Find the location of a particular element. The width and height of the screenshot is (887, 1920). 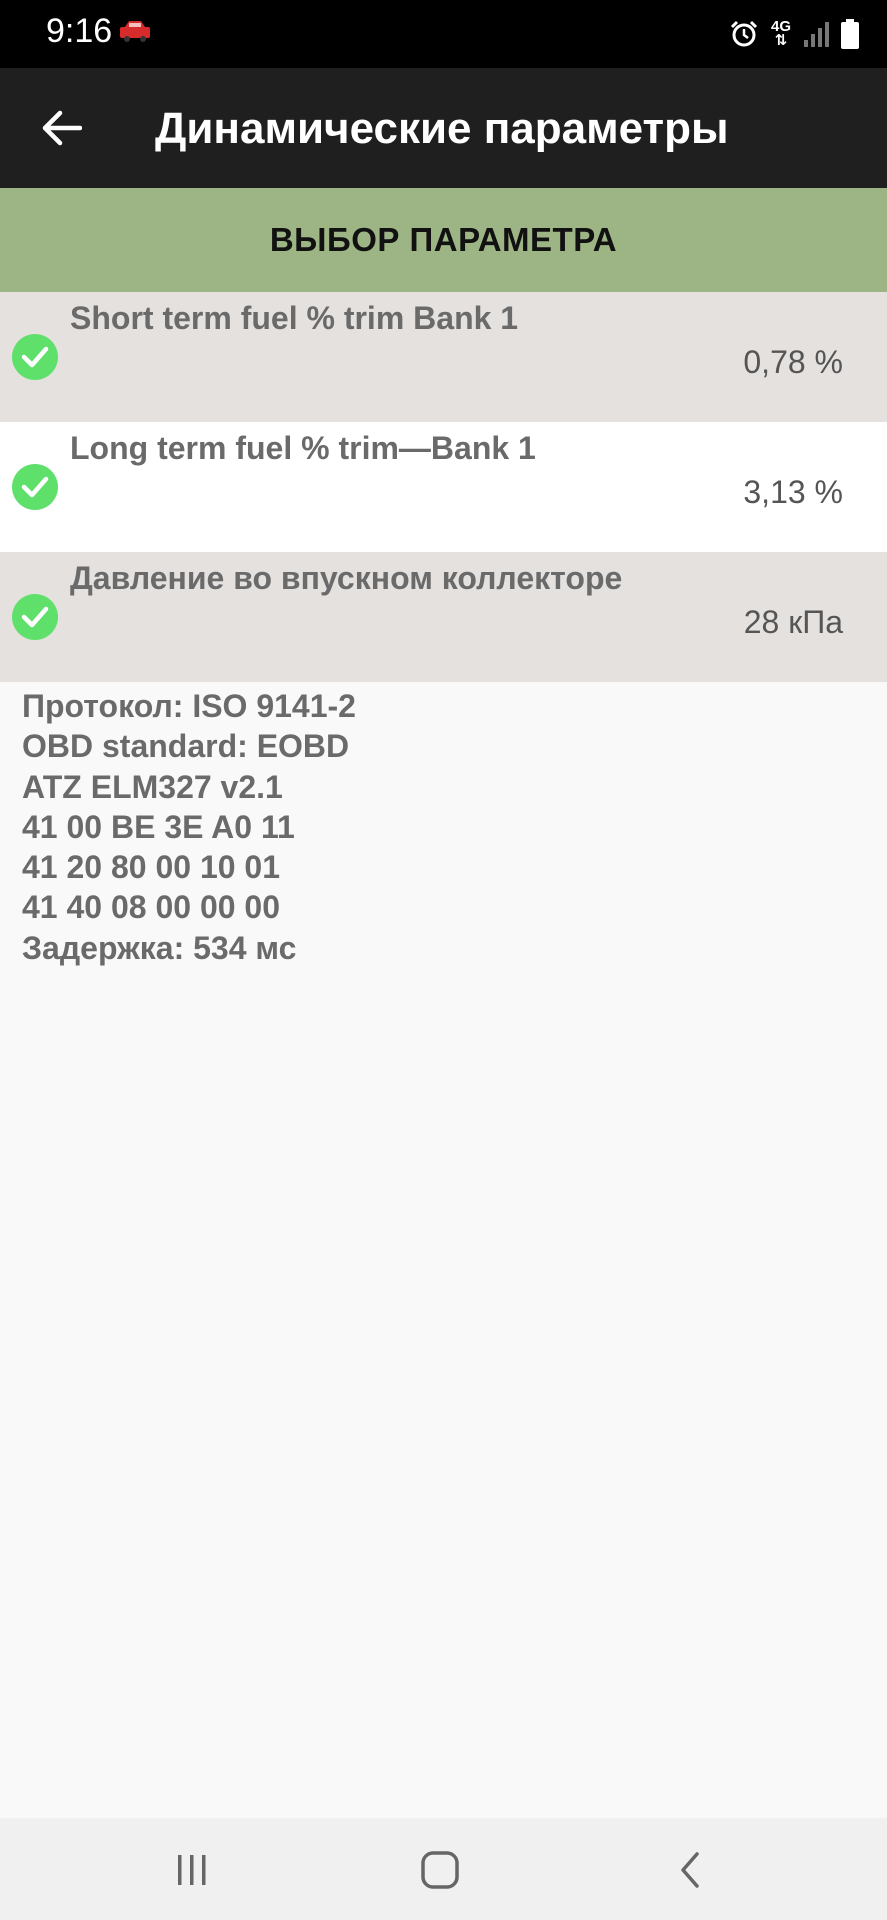

info-response-line: 41 00 BE 3E A0 11 is located at coordinates (158, 826).